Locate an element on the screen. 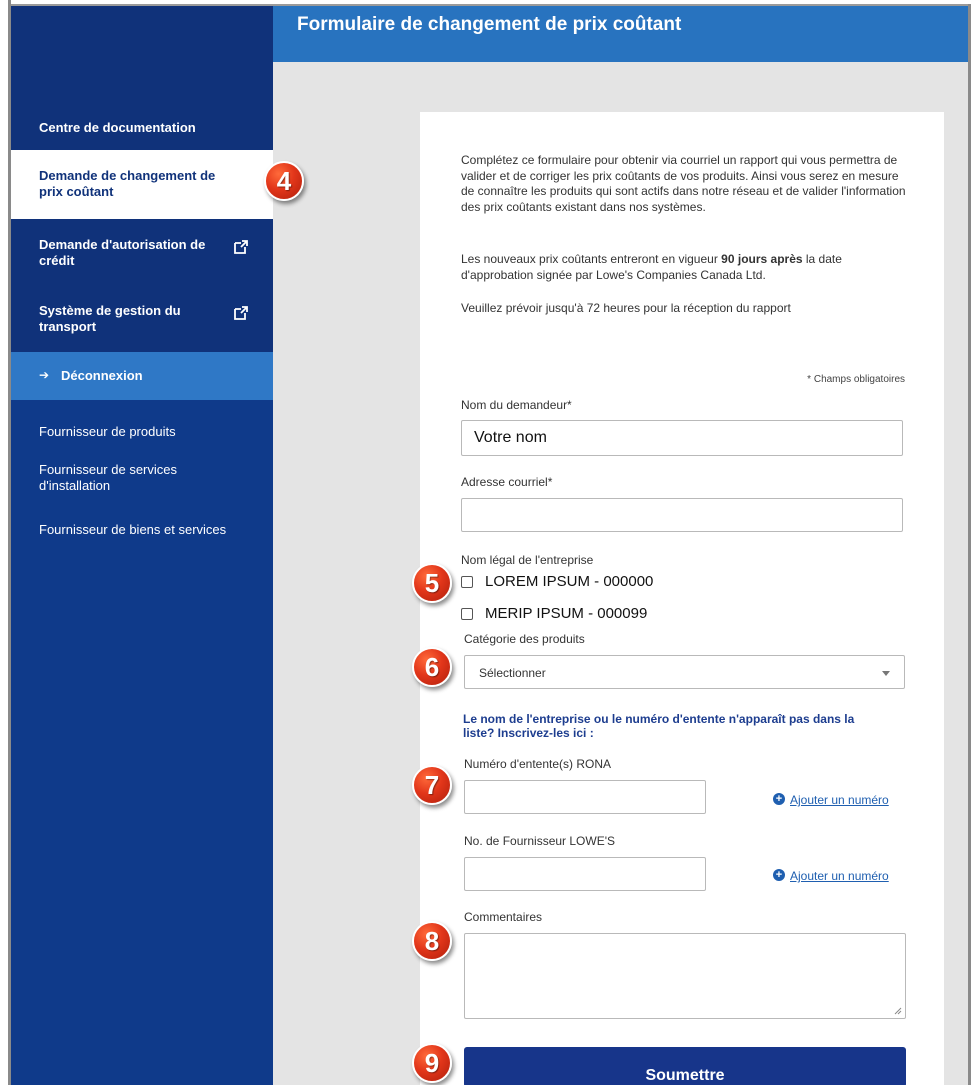 The height and width of the screenshot is (1085, 977). window-border-right is located at coordinates (969, 544).